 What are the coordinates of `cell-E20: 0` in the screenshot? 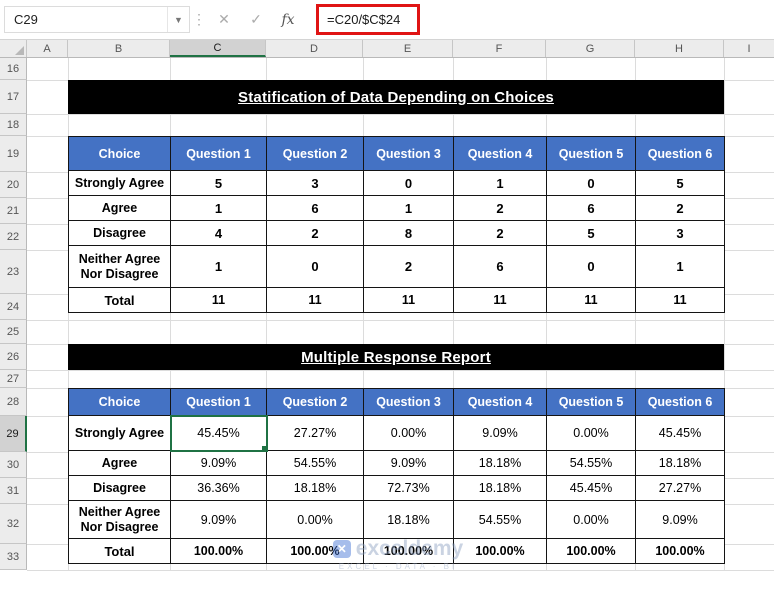 It's located at (408, 183).